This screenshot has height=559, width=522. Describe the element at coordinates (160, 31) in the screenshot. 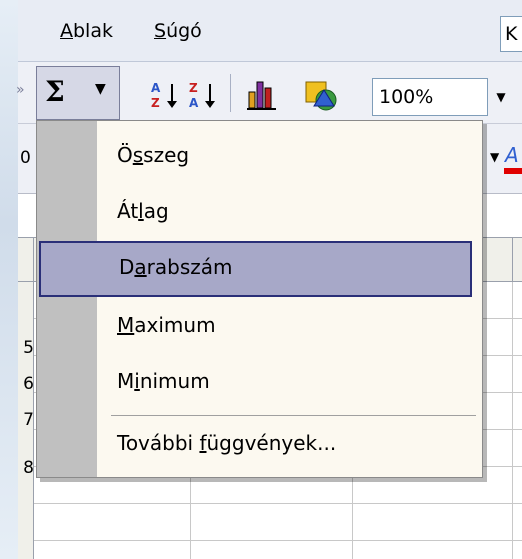

I see `menu-sugo-accesskey: S` at that location.